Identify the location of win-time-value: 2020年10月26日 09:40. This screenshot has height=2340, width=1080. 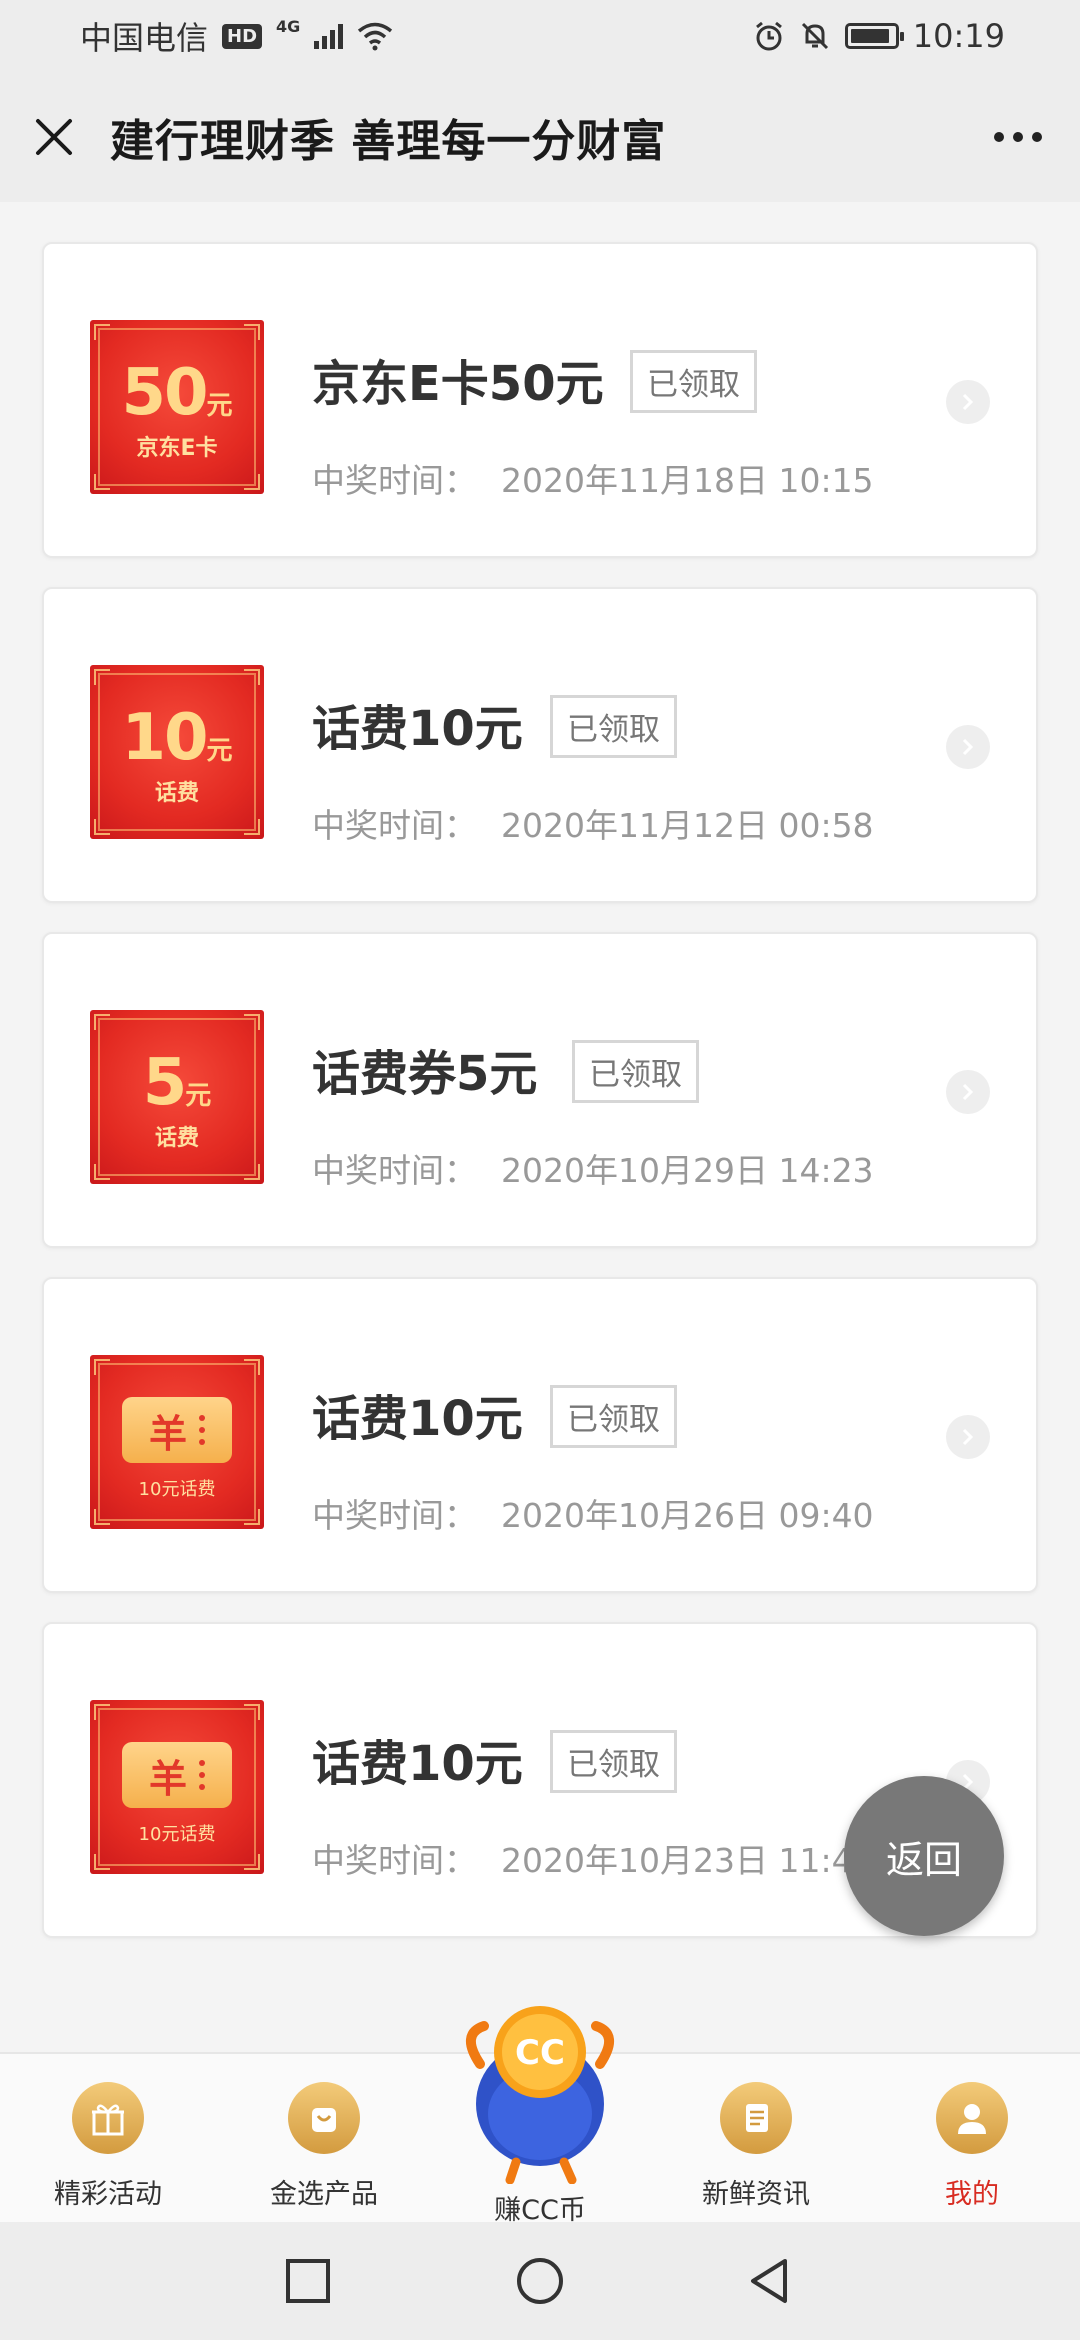
(687, 1515).